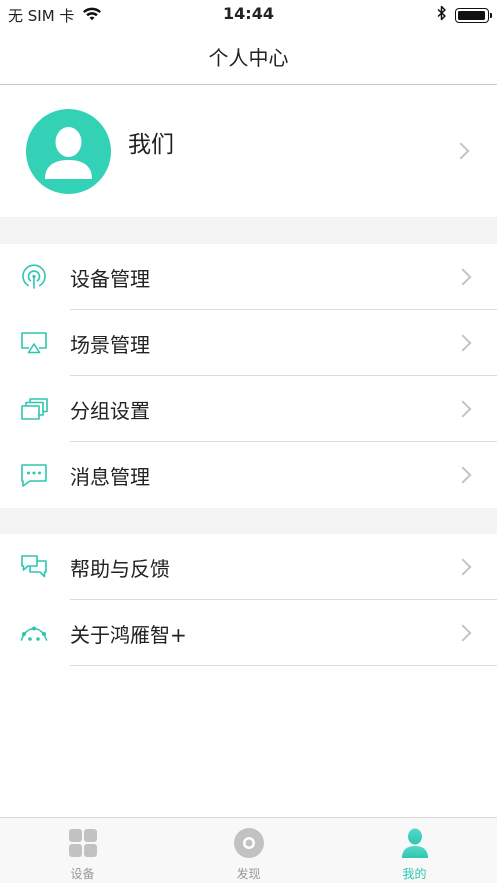 The height and width of the screenshot is (883, 497). I want to click on profile-name: 我们, so click(151, 145).